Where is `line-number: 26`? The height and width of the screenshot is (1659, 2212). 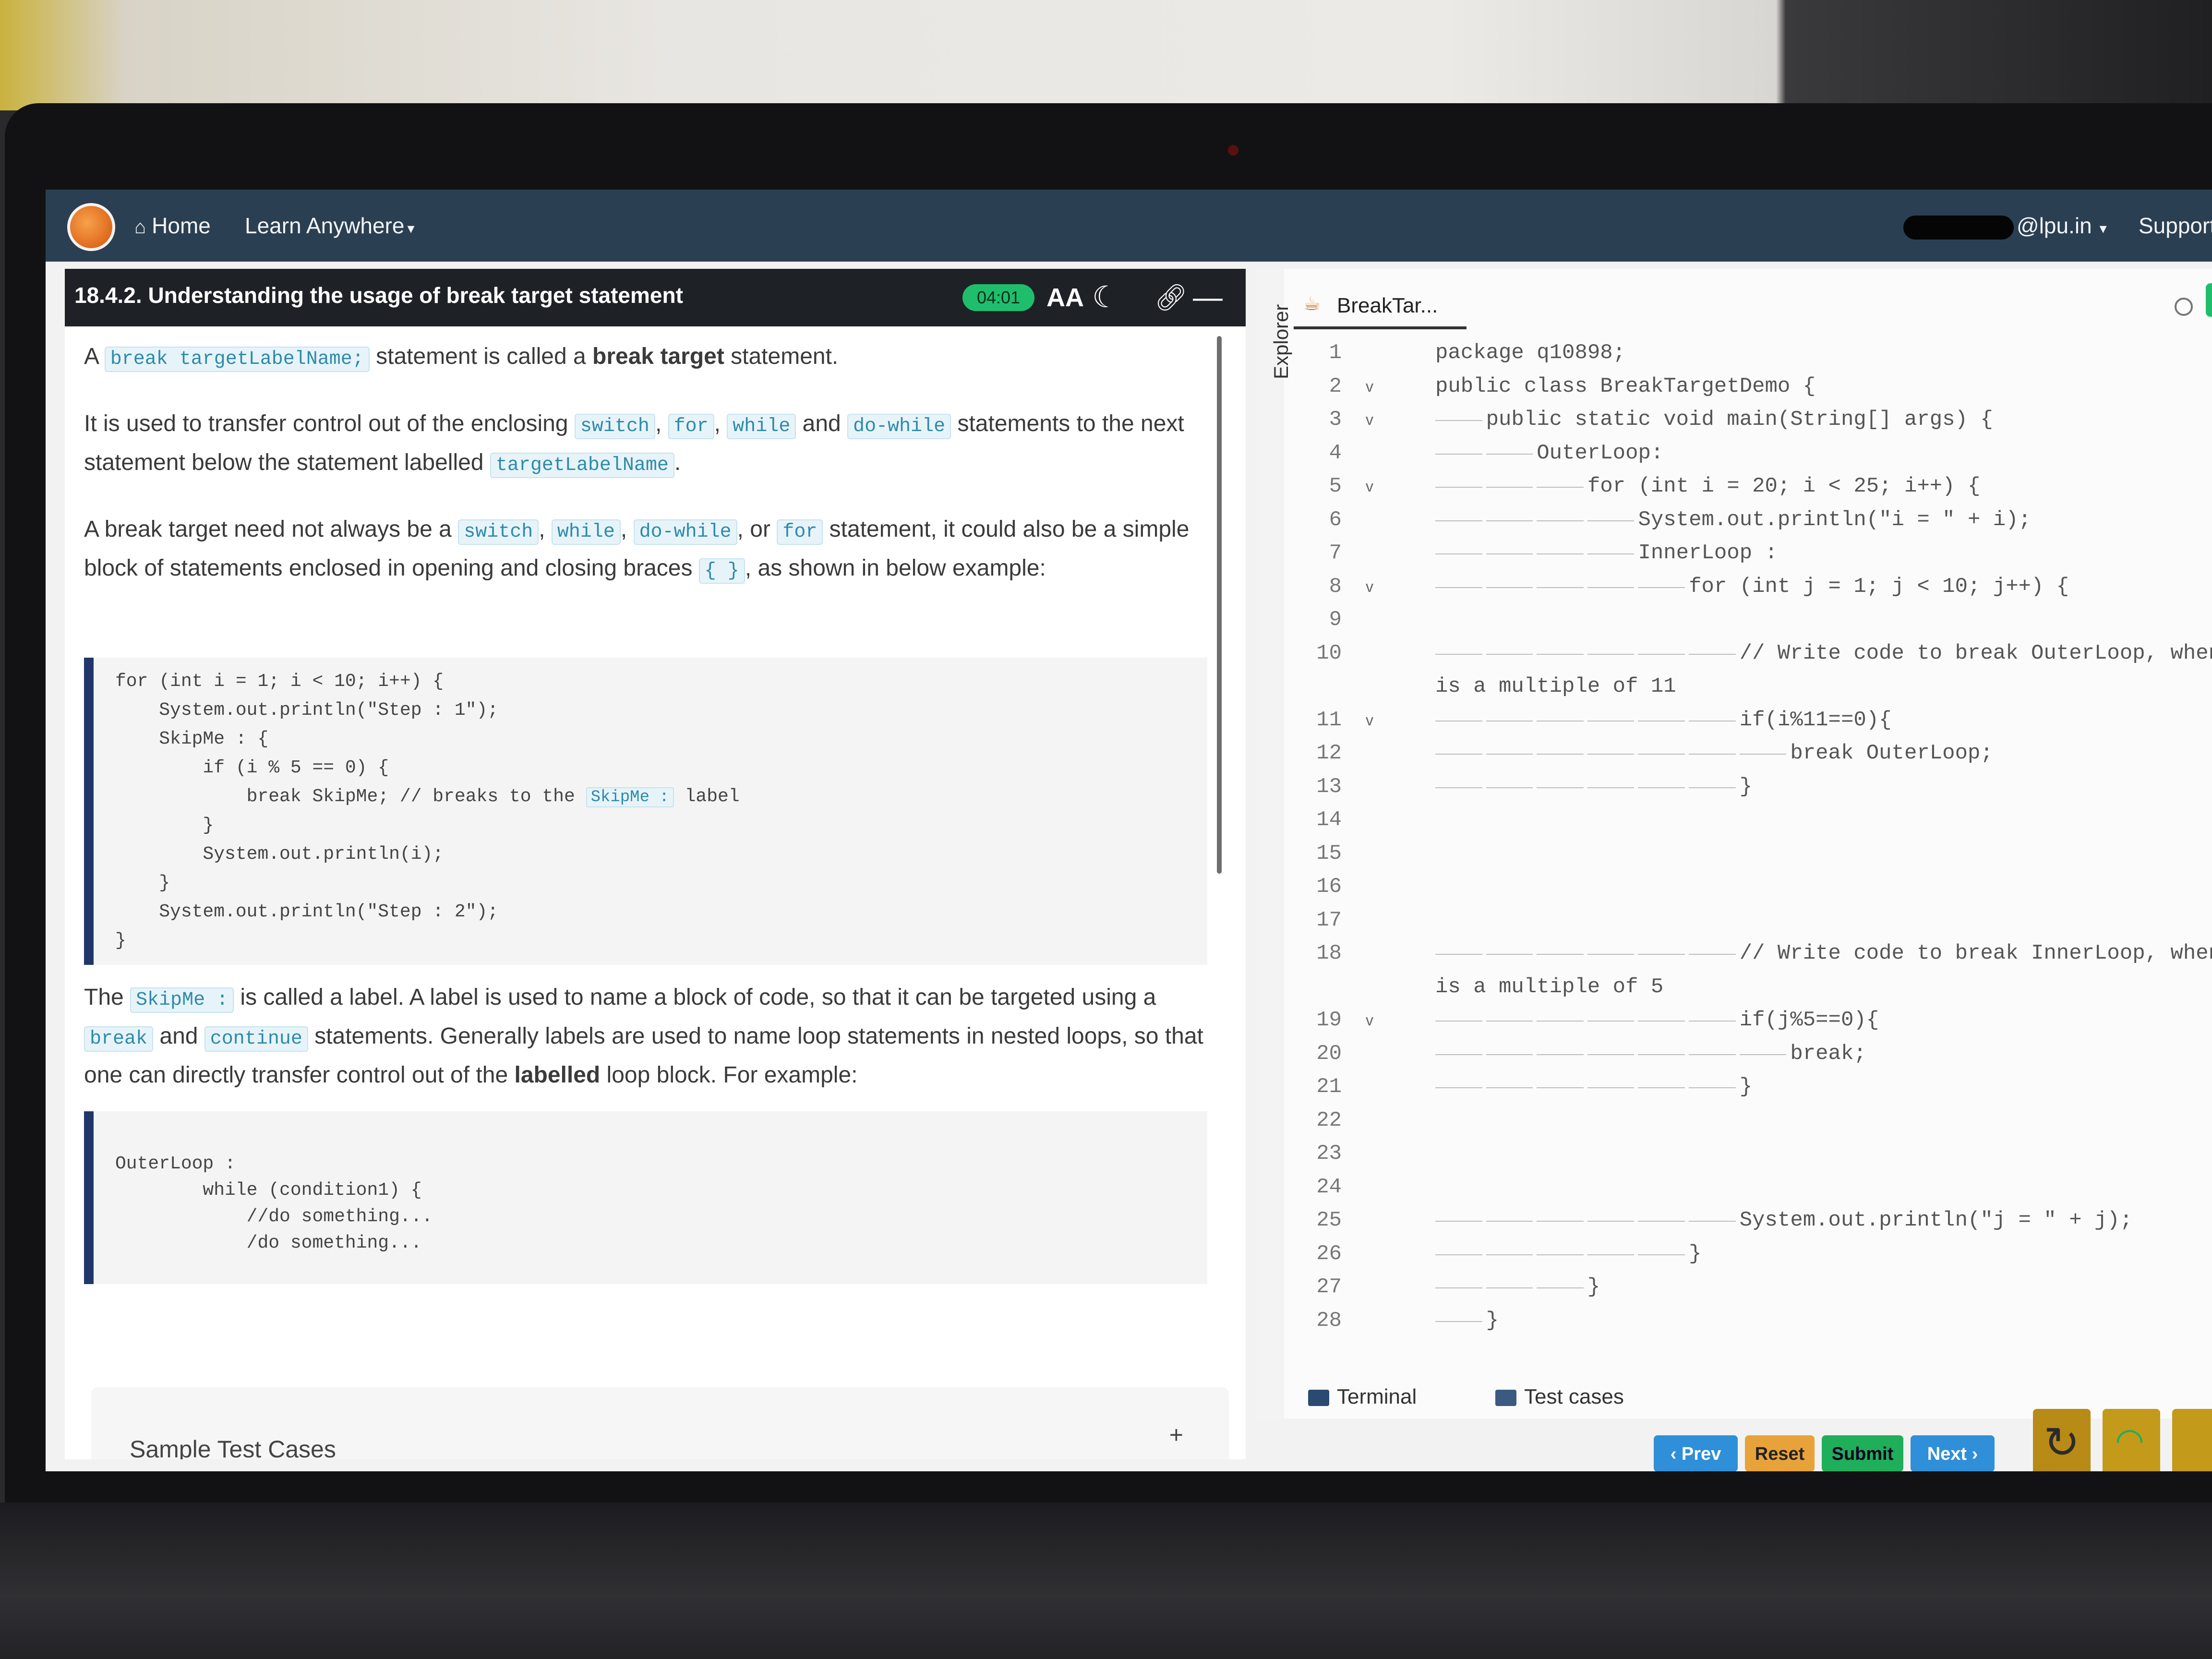 line-number: 26 is located at coordinates (1329, 1253).